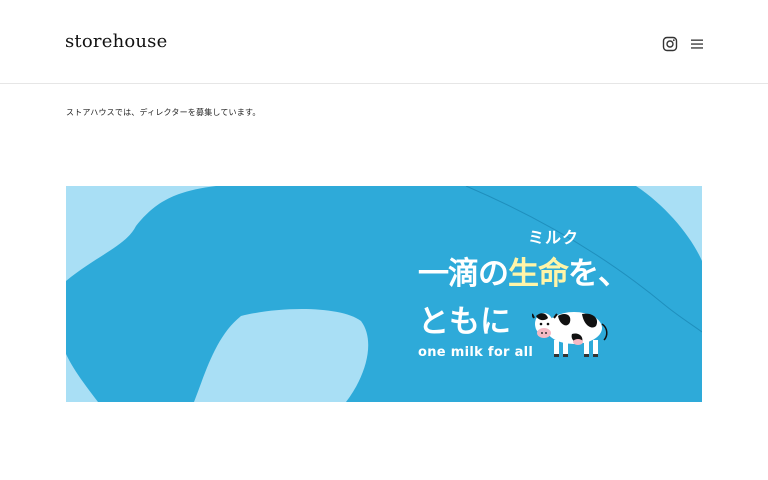 This screenshot has height=480, width=768. Describe the element at coordinates (670, 44) in the screenshot. I see `instagram-icon` at that location.